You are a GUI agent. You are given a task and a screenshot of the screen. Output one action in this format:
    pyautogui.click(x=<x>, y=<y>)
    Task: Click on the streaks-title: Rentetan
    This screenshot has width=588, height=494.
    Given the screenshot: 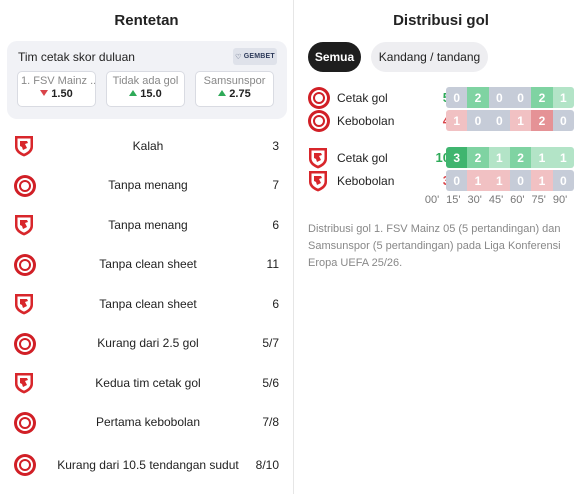 What is the action you would take?
    pyautogui.click(x=146, y=20)
    